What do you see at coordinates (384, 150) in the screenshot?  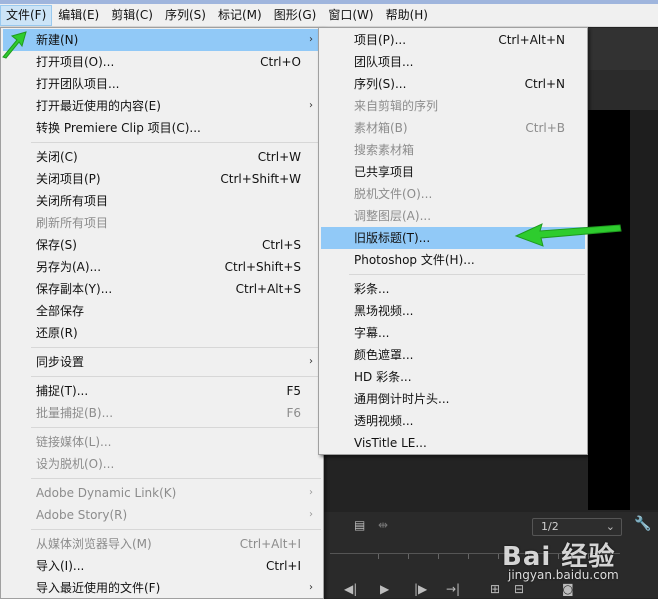 I see `menu-item-label: 搜索素材箱` at bounding box center [384, 150].